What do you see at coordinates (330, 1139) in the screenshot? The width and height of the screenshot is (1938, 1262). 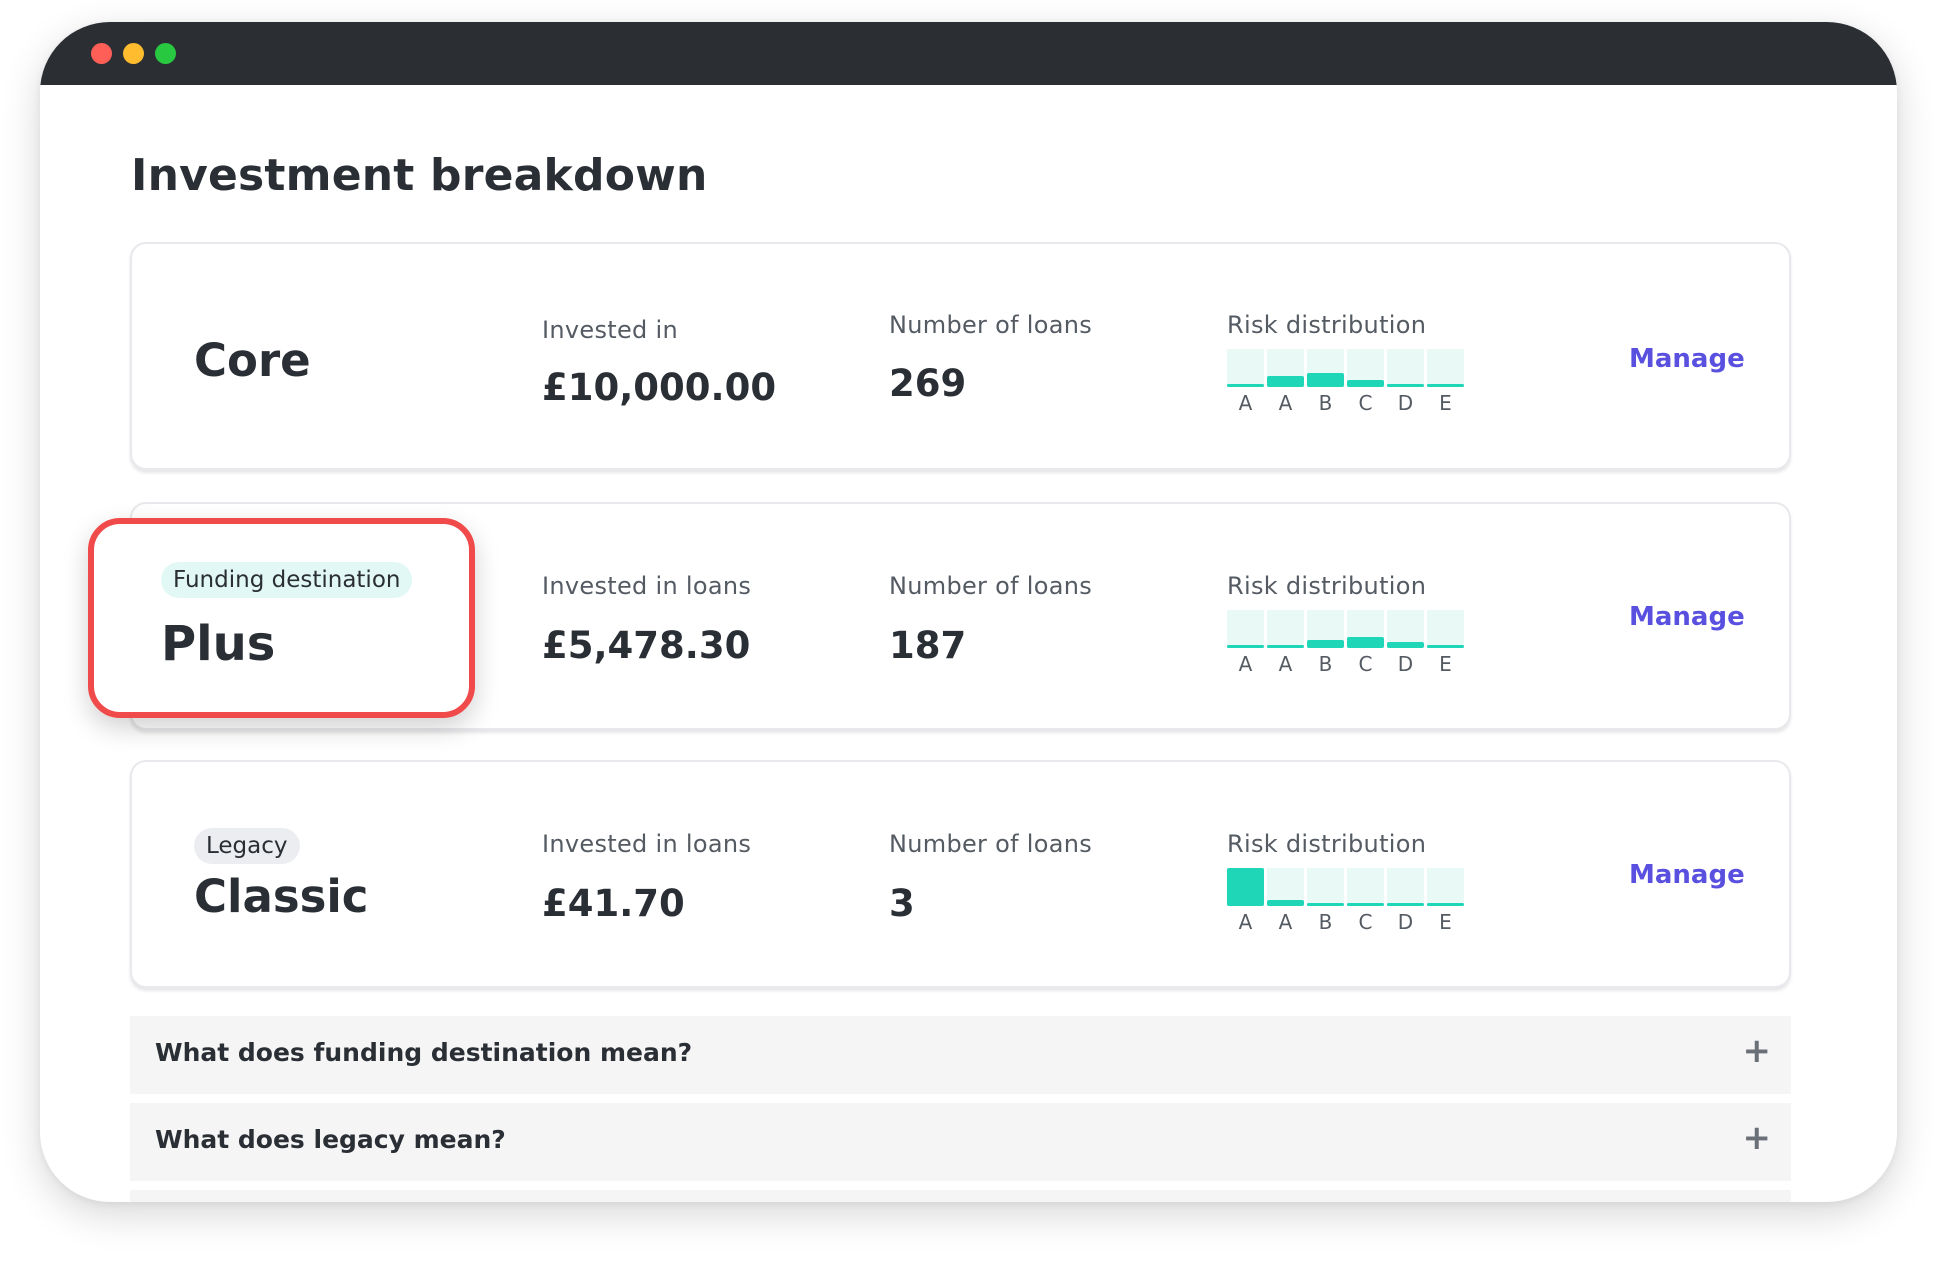 I see `faq-question: What does legacy mean?` at bounding box center [330, 1139].